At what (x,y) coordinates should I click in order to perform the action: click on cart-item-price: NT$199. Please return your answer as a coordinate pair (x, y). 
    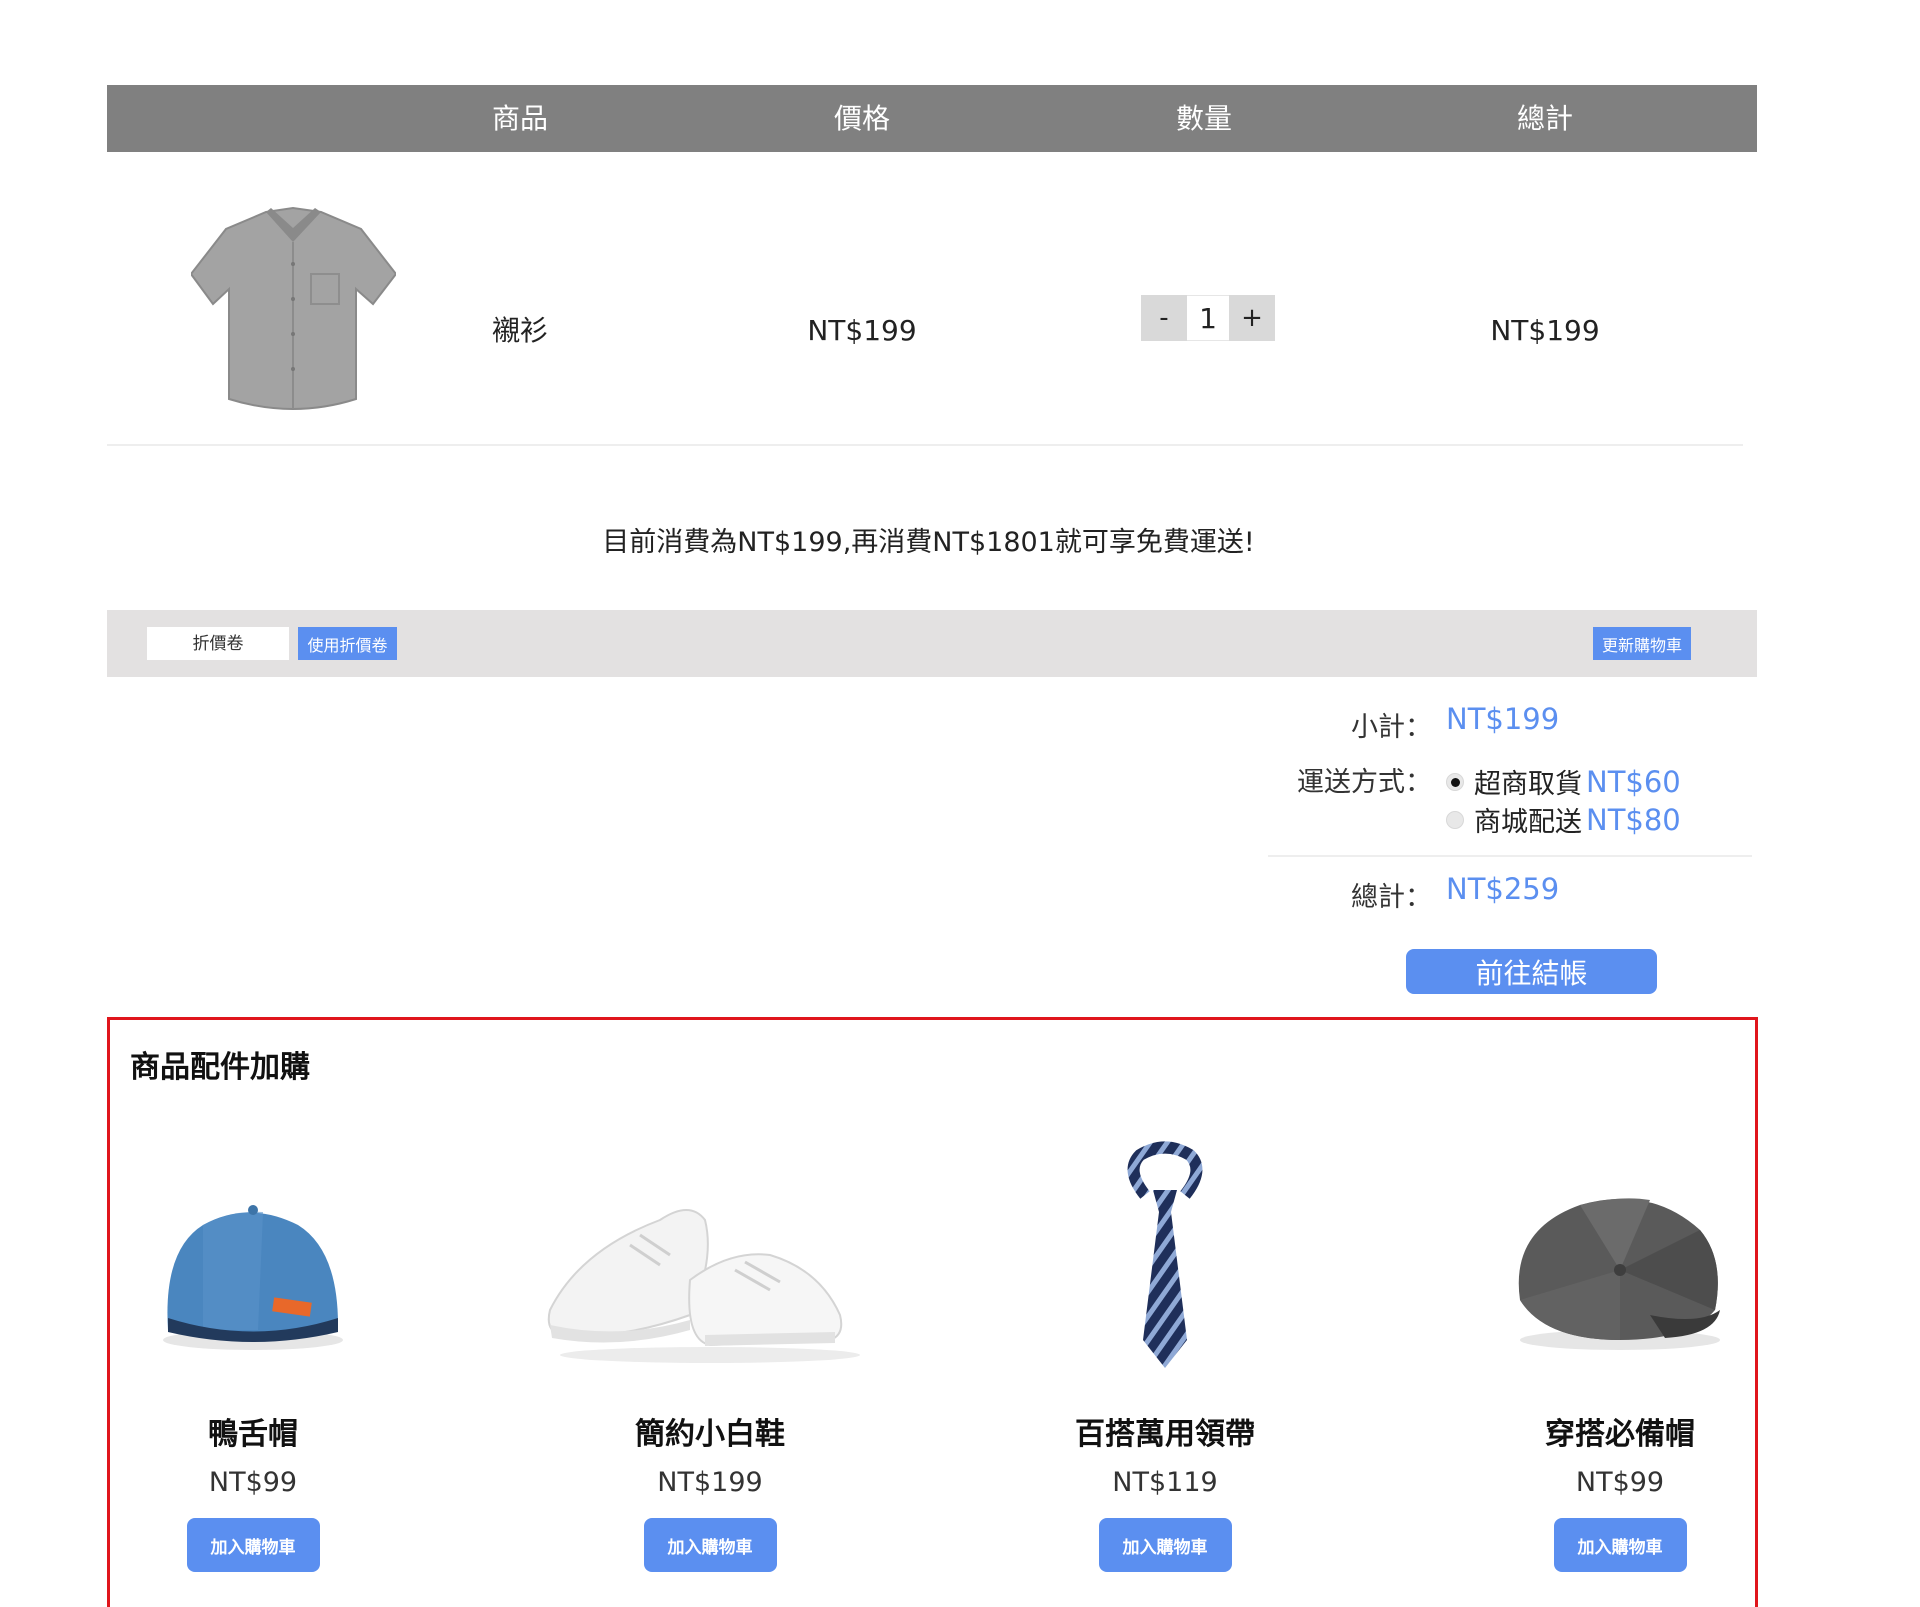
    Looking at the image, I should click on (862, 330).